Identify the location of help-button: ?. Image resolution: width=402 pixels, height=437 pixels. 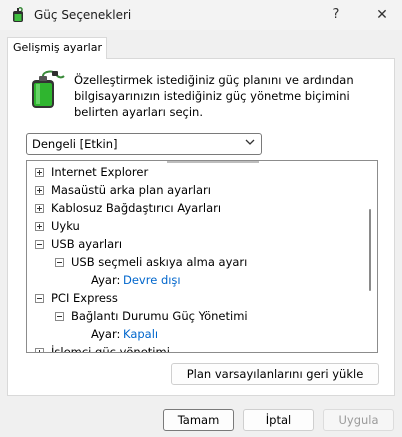
(336, 15).